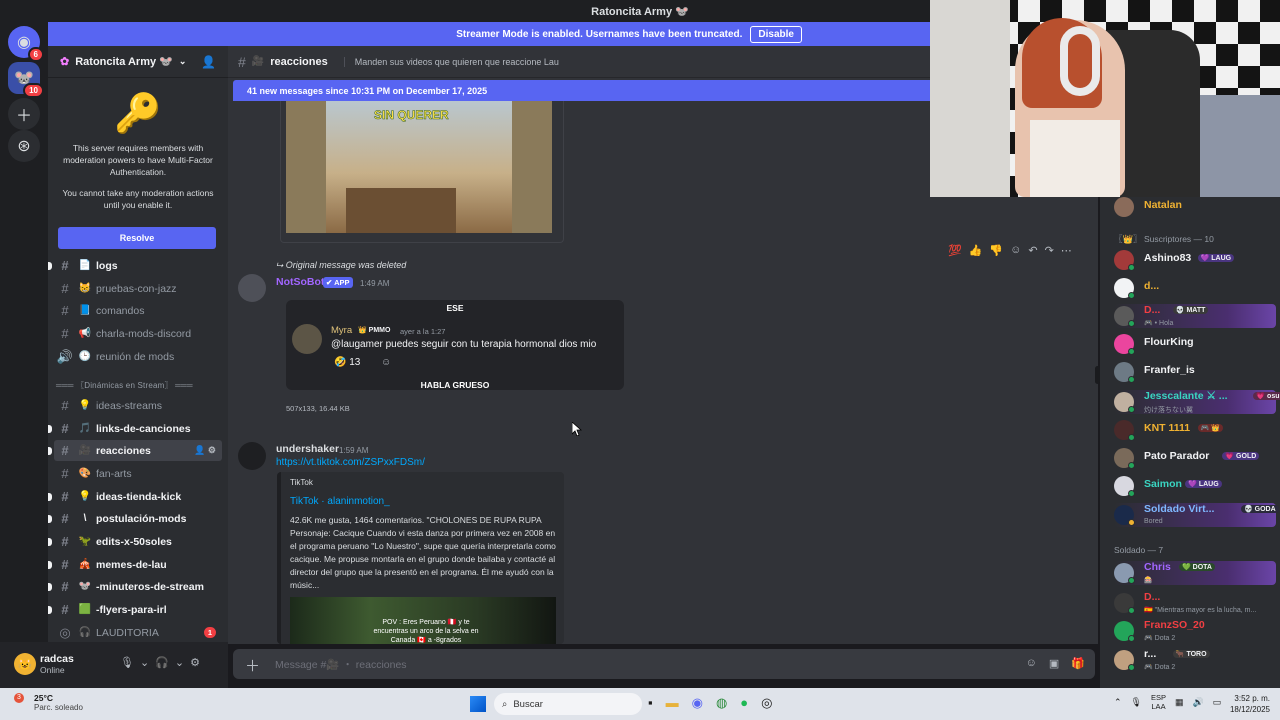 The width and height of the screenshot is (1280, 720). What do you see at coordinates (568, 704) in the screenshot?
I see `taskbar-search: ⌕ Buscar` at bounding box center [568, 704].